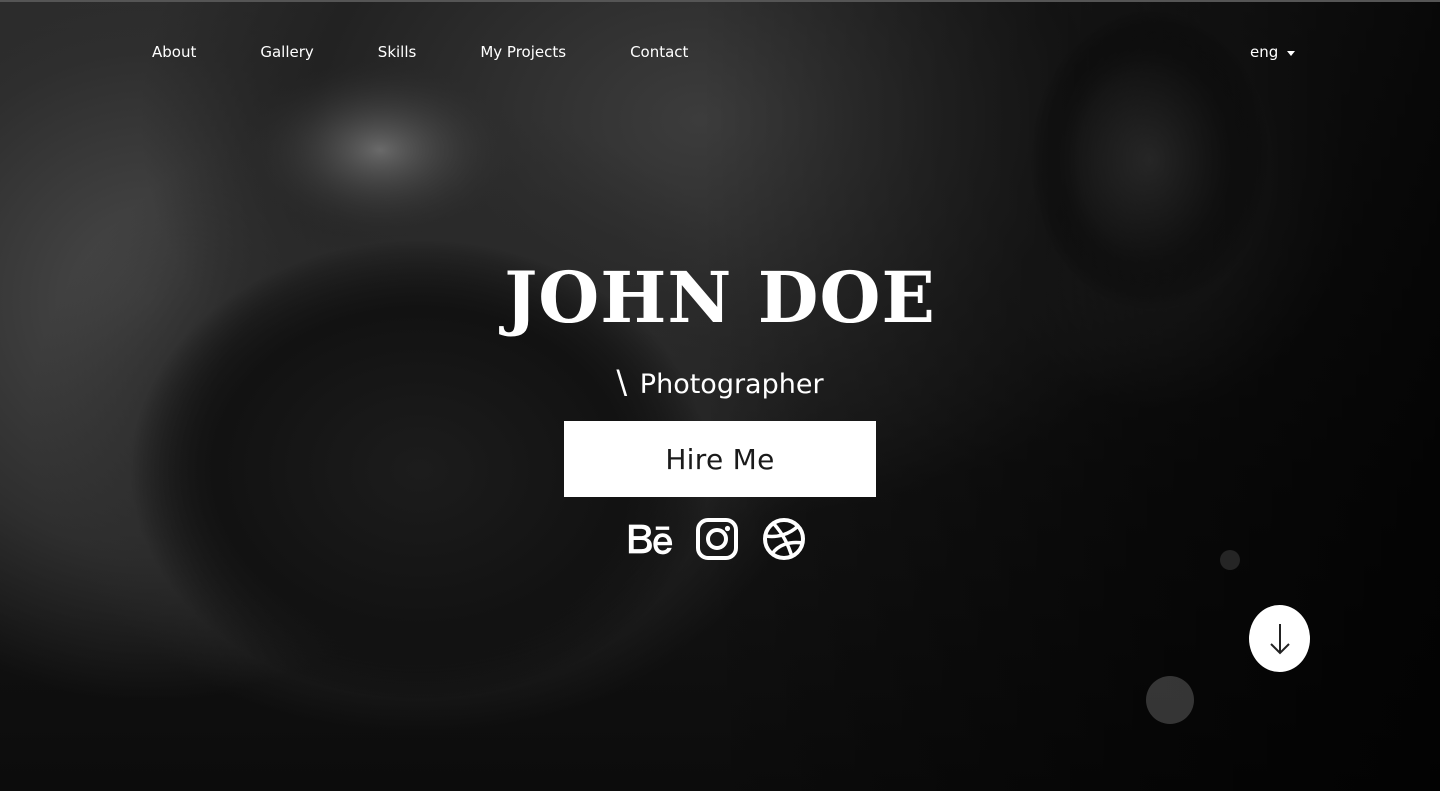 The width and height of the screenshot is (1440, 791). Describe the element at coordinates (452, 52) in the screenshot. I see `main-nav: About Gallery Skills My Projects Contact` at that location.